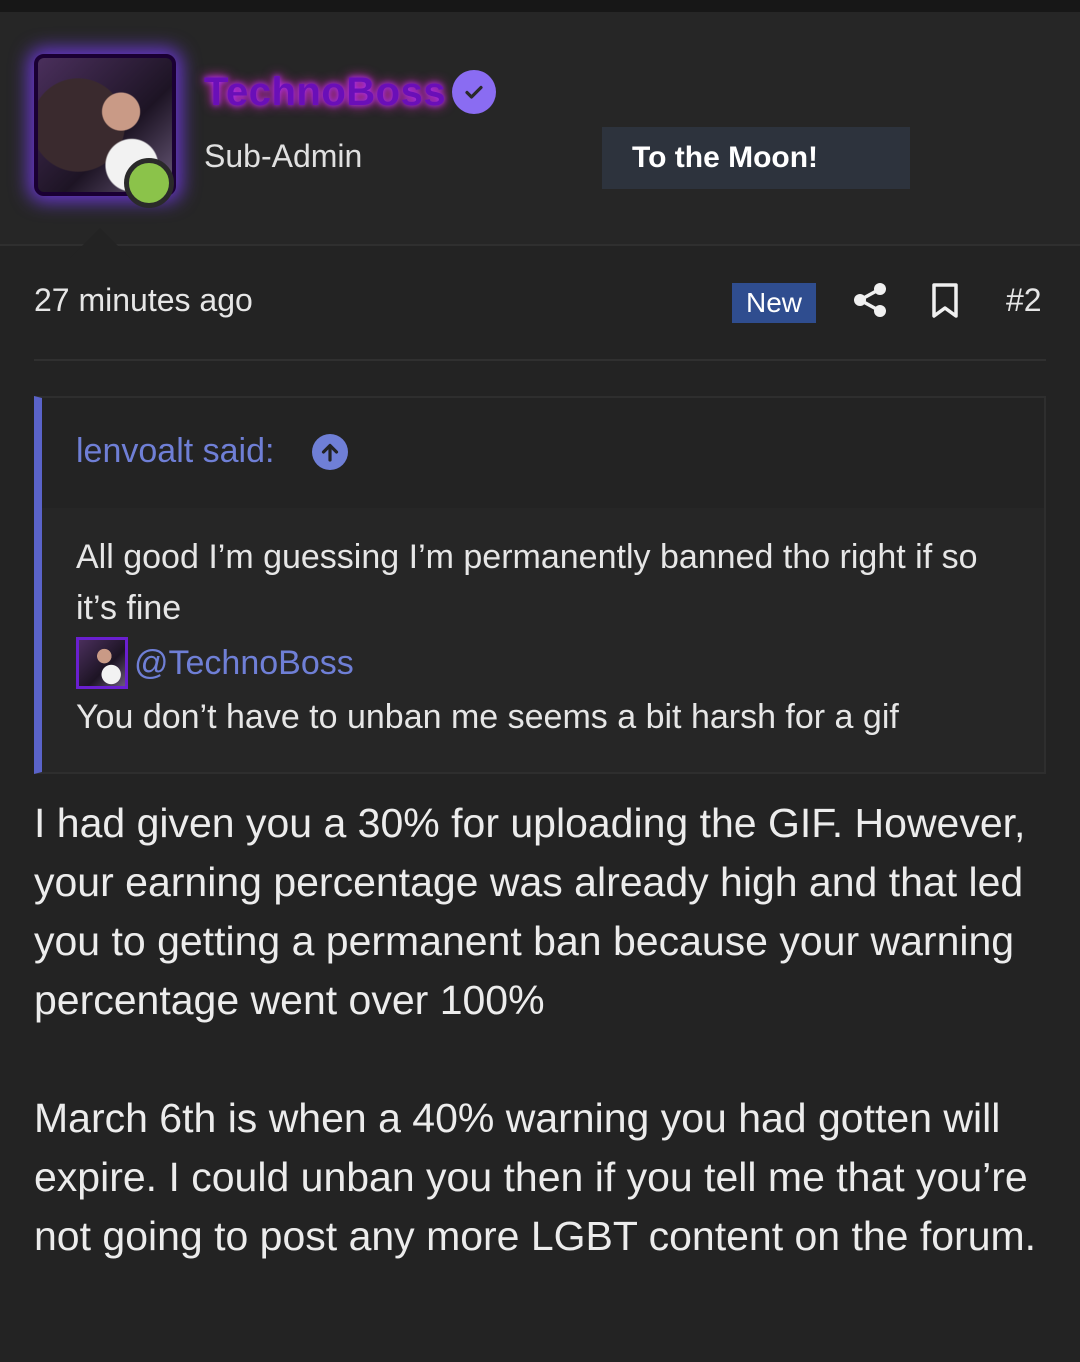 Image resolution: width=1080 pixels, height=1362 pixels. What do you see at coordinates (105, 131) in the screenshot?
I see `author-avatar` at bounding box center [105, 131].